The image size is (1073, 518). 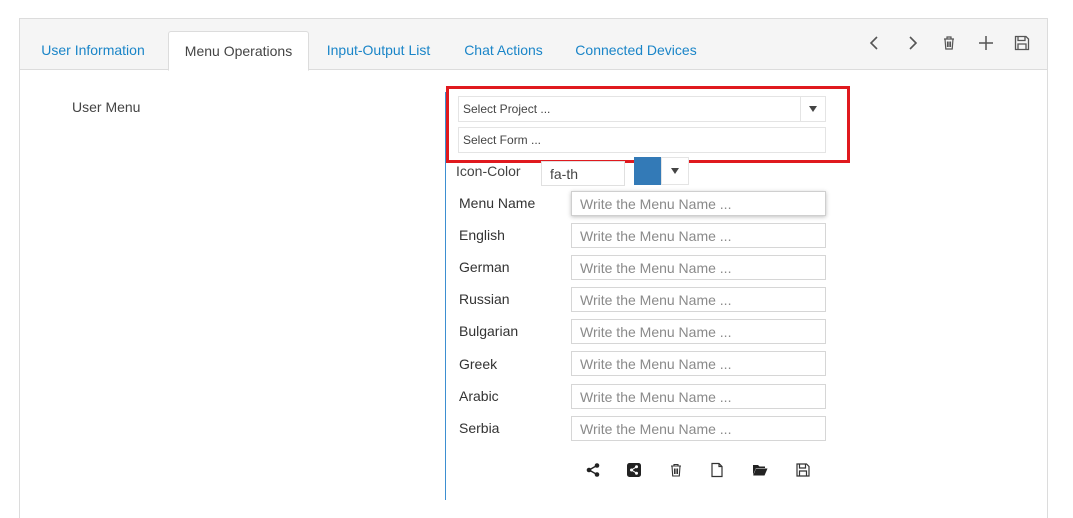 I want to click on new-file-button, so click(x=717, y=470).